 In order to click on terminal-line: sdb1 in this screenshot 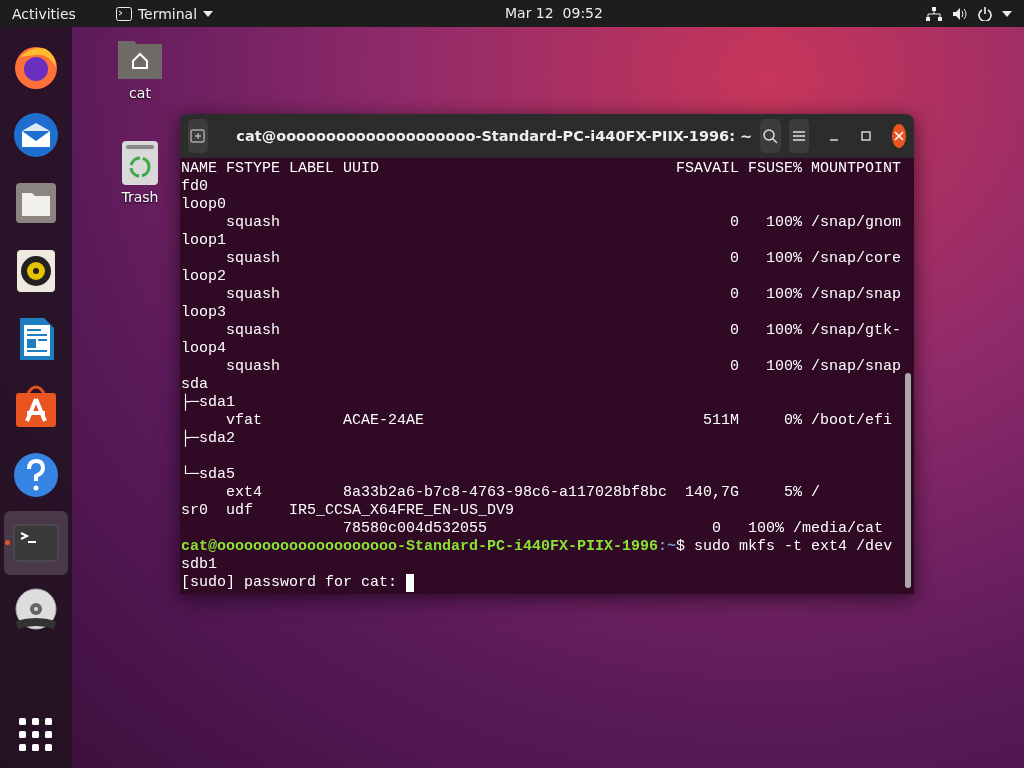, I will do `click(199, 565)`.